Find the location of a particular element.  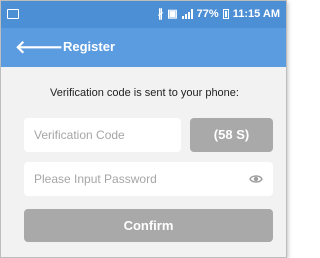

password-input: Please Input Password is located at coordinates (148, 179).